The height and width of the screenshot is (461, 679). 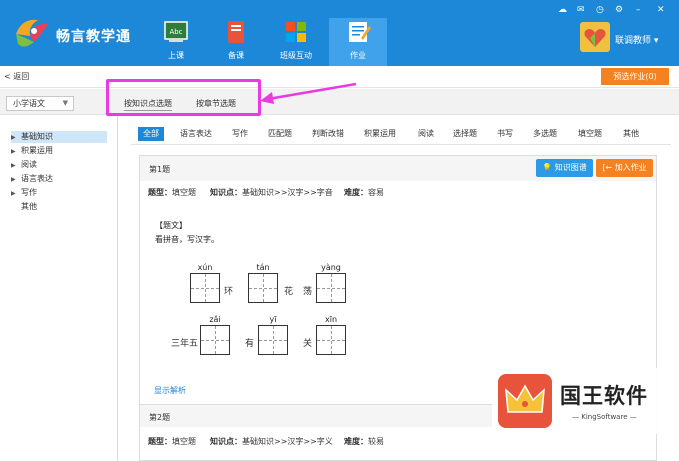 I want to click on nav-item-label: 上课, so click(x=176, y=55).